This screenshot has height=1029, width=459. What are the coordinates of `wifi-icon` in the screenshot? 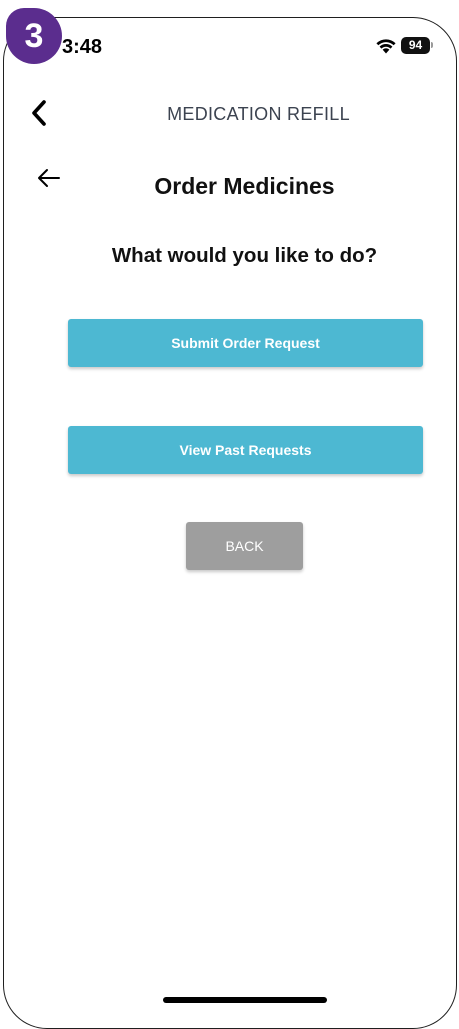 It's located at (386, 46).